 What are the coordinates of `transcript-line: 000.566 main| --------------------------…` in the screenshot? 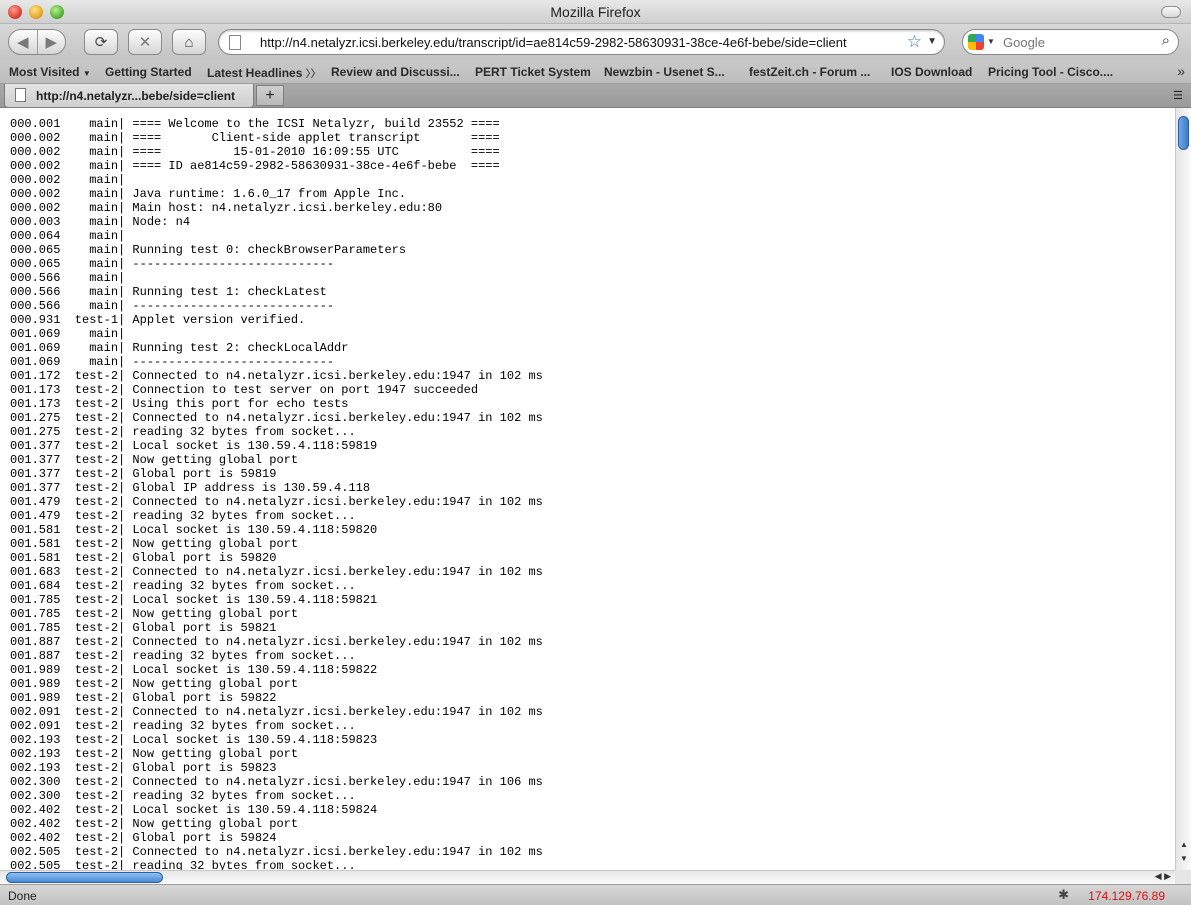 It's located at (172, 306).